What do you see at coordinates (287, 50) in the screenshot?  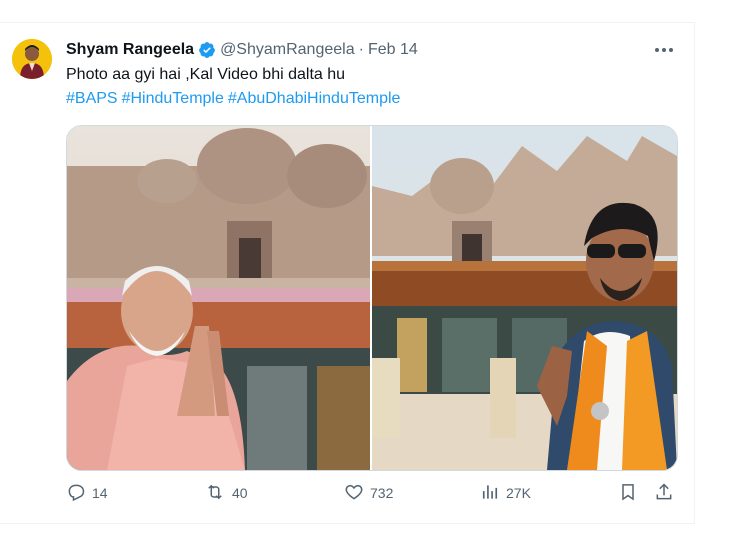 I see `handle: @ShyamRangeela` at bounding box center [287, 50].